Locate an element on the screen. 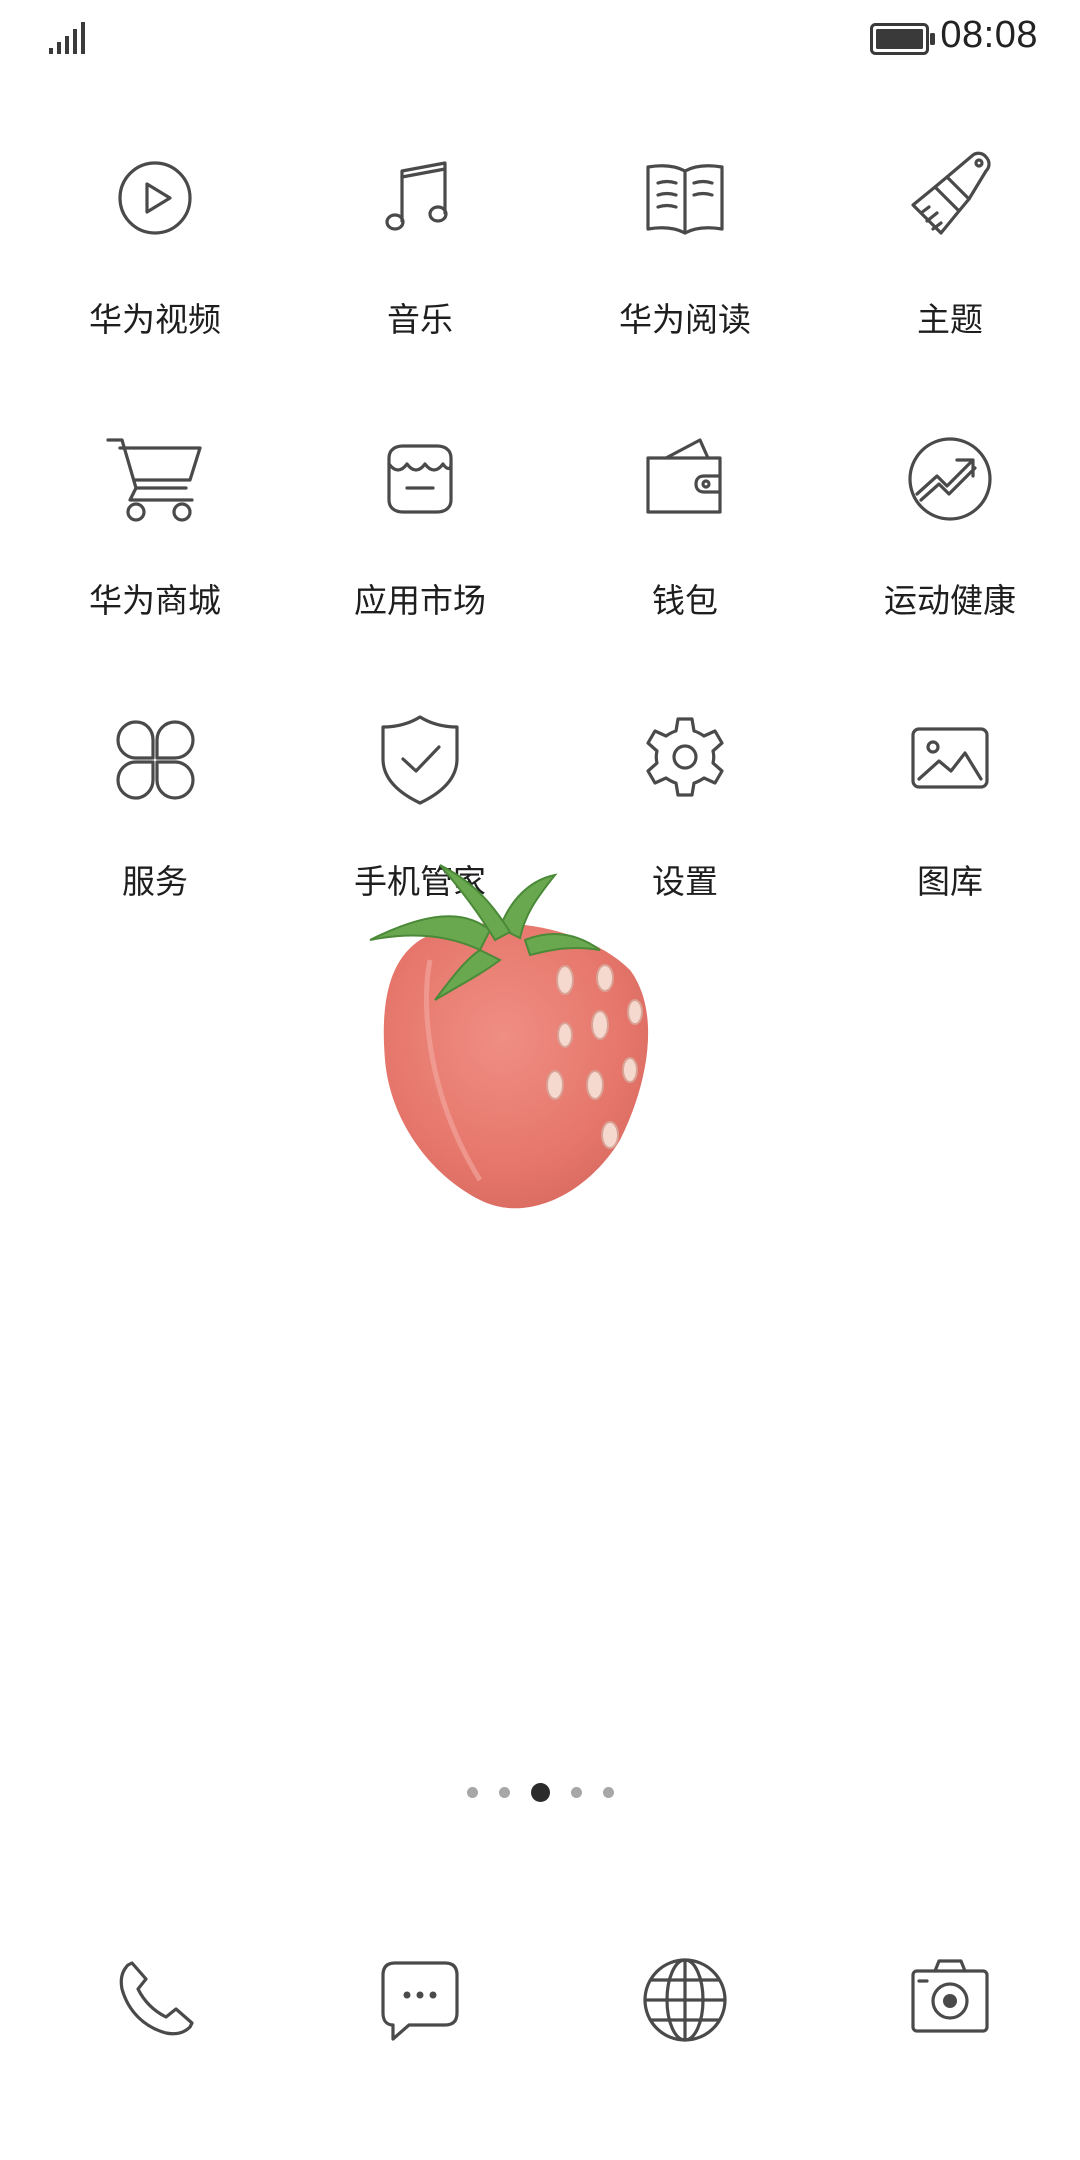  app-label: 主题 is located at coordinates (950, 319).